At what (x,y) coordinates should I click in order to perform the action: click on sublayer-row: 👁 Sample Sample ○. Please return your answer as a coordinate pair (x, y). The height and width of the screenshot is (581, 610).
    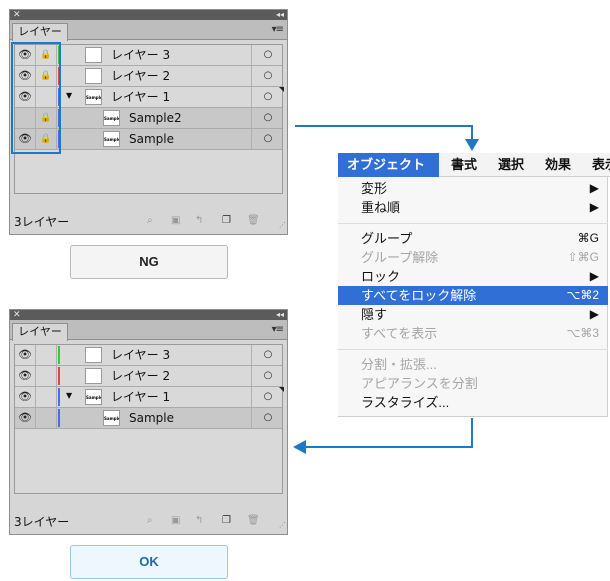
    Looking at the image, I should click on (148, 418).